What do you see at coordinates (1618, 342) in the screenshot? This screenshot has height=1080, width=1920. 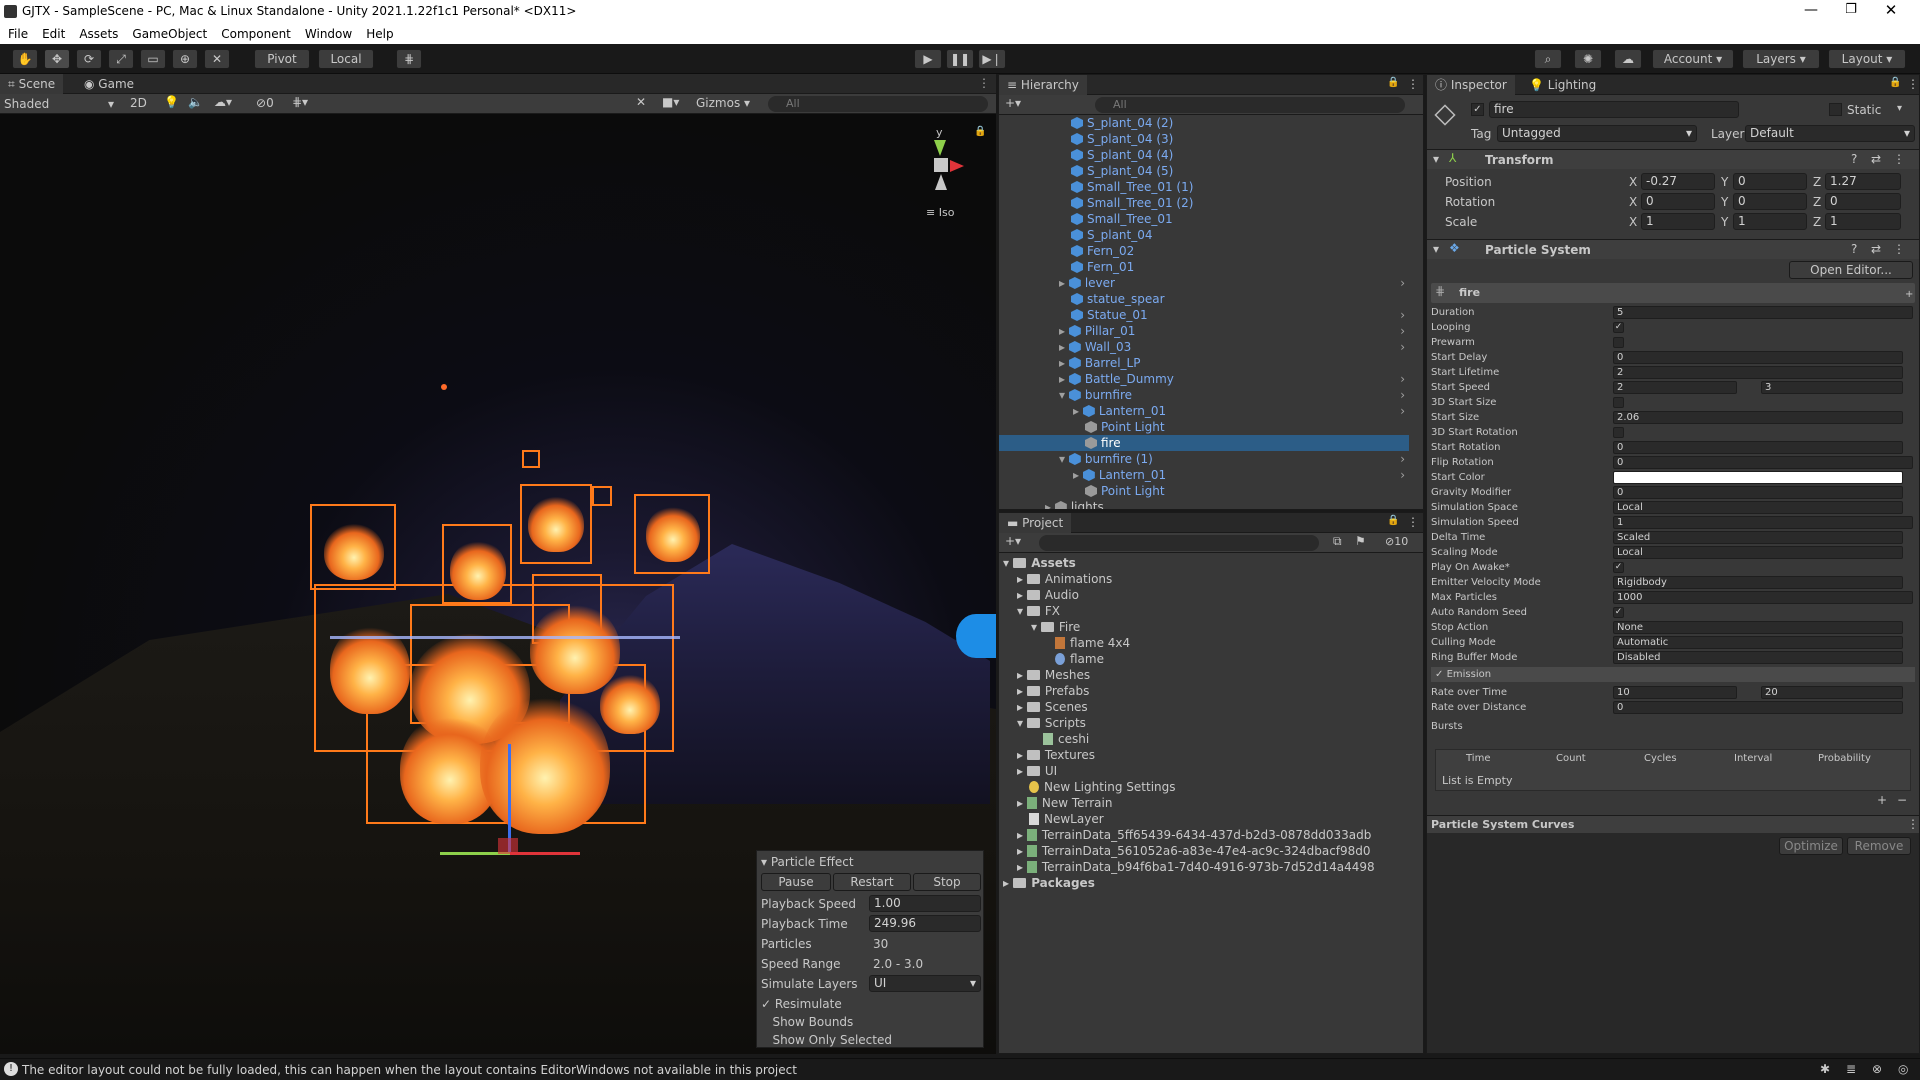 I see `prewarm-checkbox` at bounding box center [1618, 342].